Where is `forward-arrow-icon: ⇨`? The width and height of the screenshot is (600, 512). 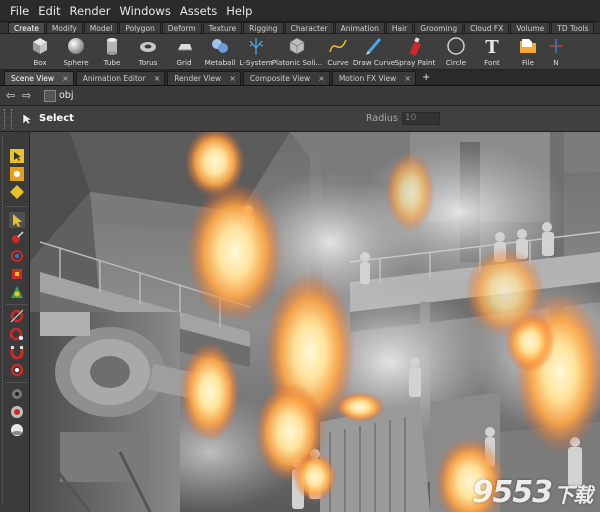
forward-arrow-icon: ⇨ is located at coordinates (28, 95).